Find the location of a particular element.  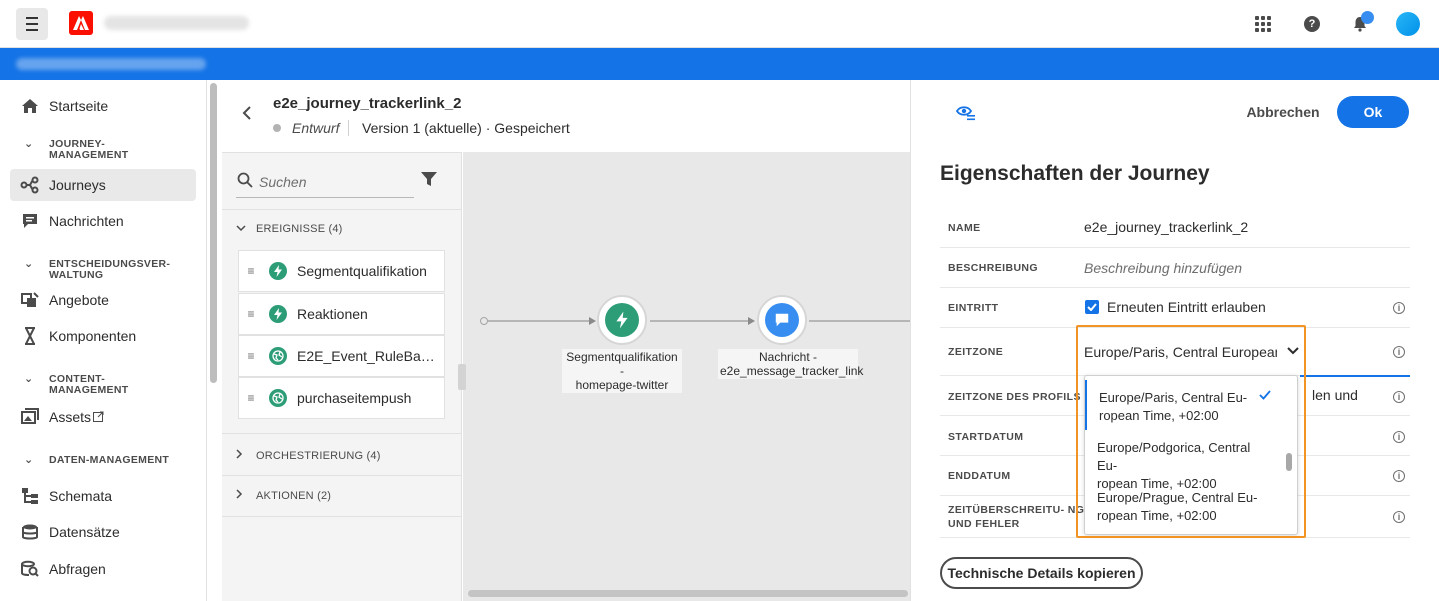

journey-connectors is located at coordinates (699, 321).